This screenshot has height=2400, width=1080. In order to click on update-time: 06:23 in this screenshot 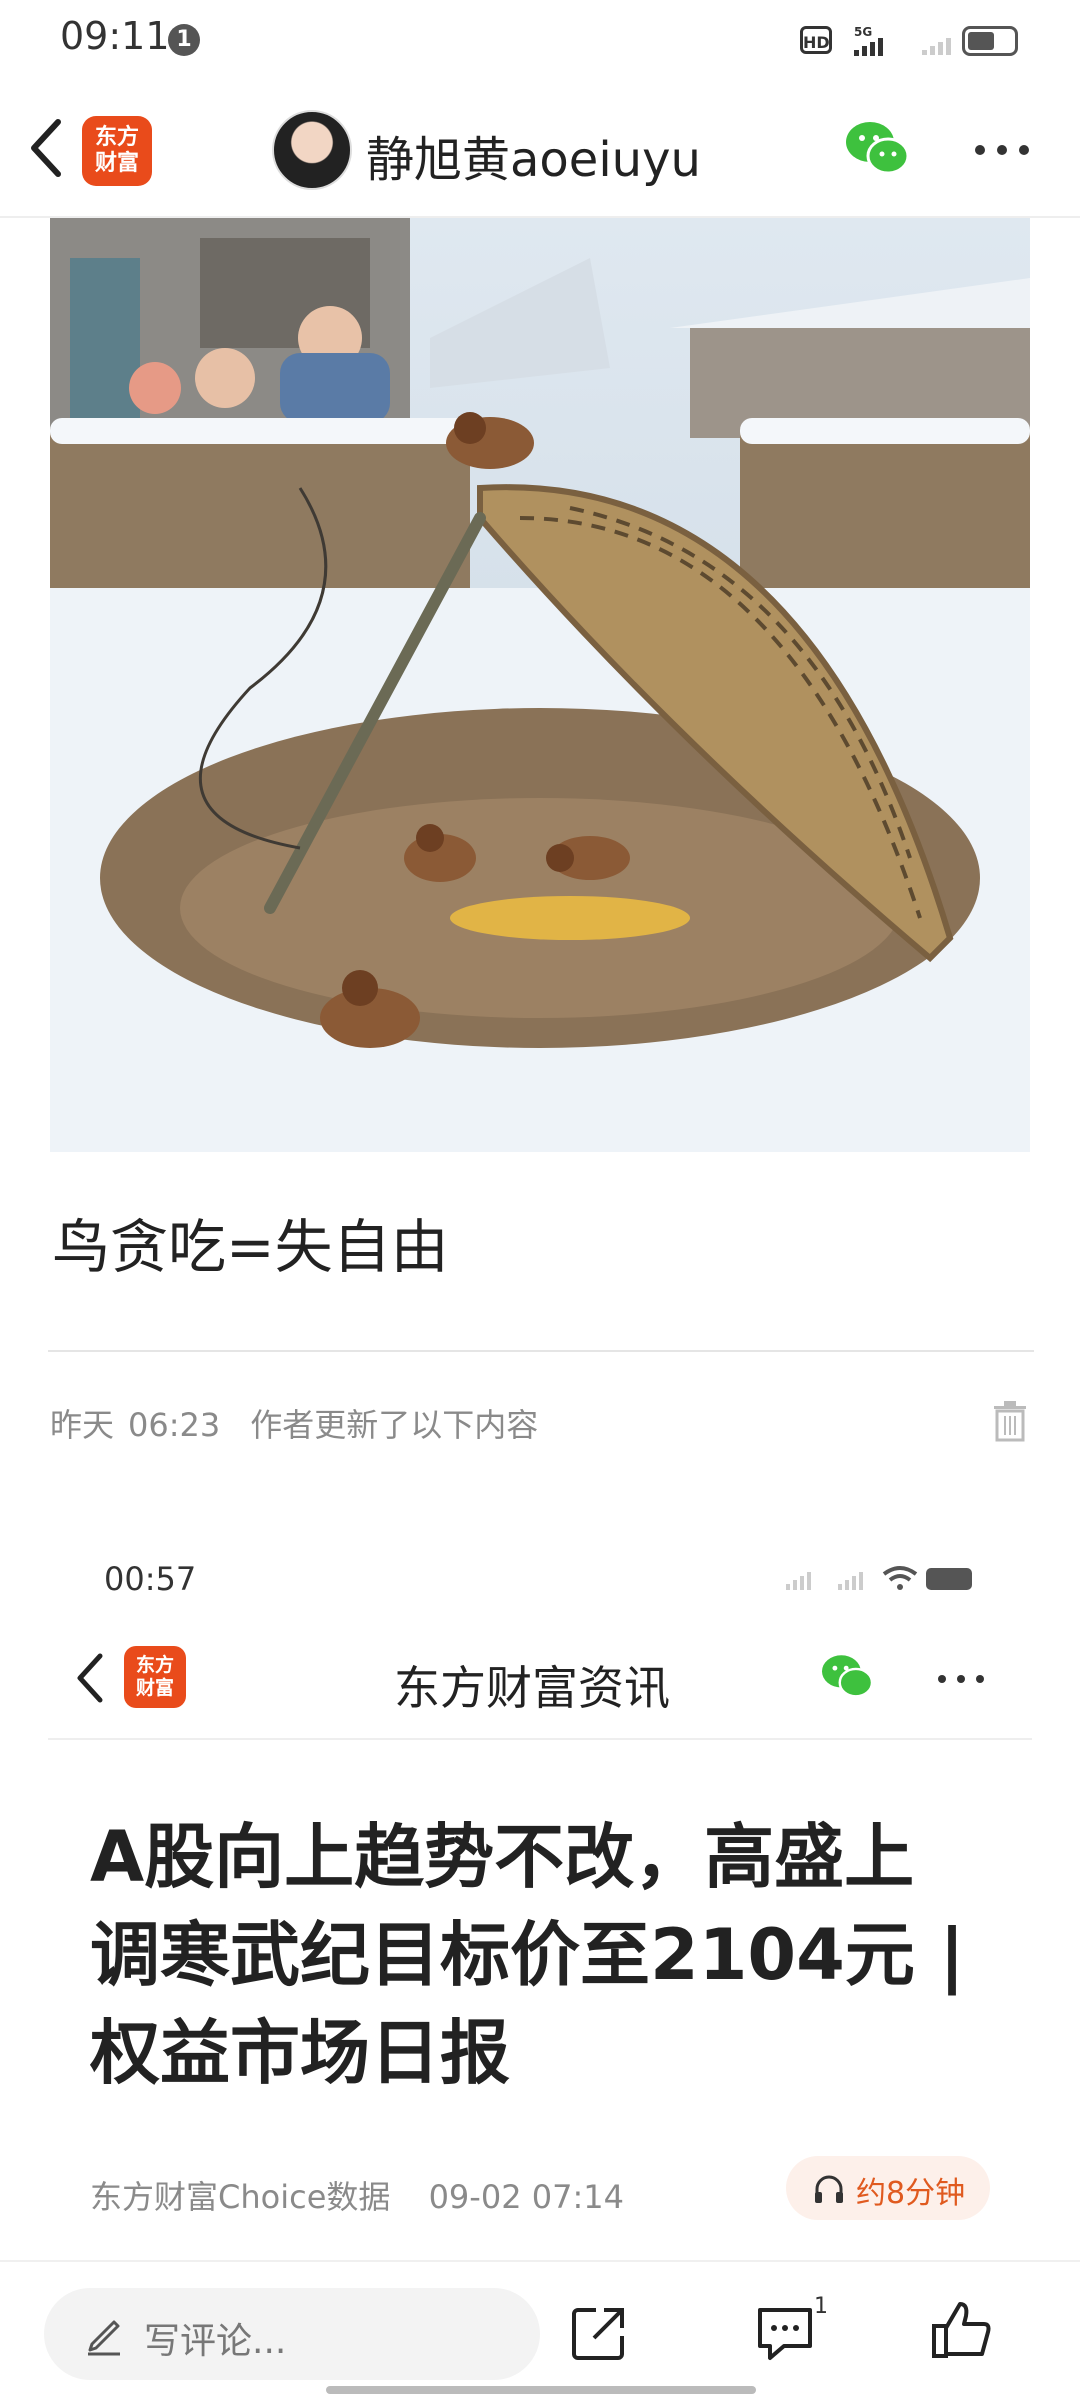, I will do `click(174, 1425)`.